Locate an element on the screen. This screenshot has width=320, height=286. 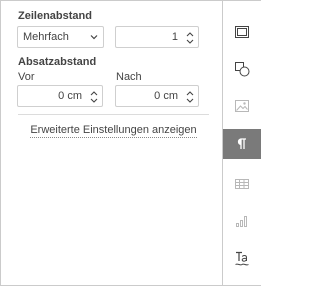
spacing-before-spinner: 0 cm is located at coordinates (60, 96).